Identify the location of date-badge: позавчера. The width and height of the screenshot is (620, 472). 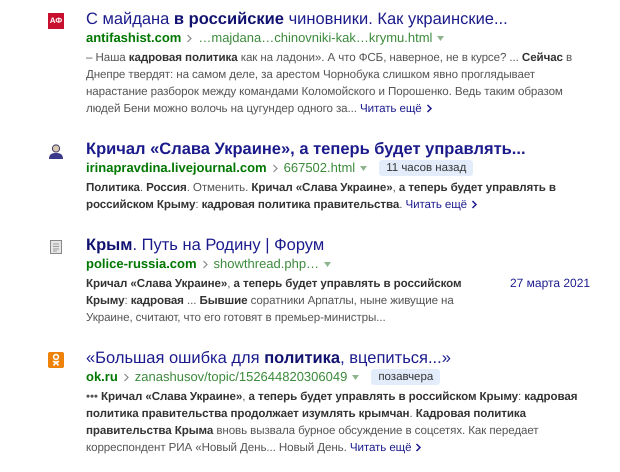
(405, 377).